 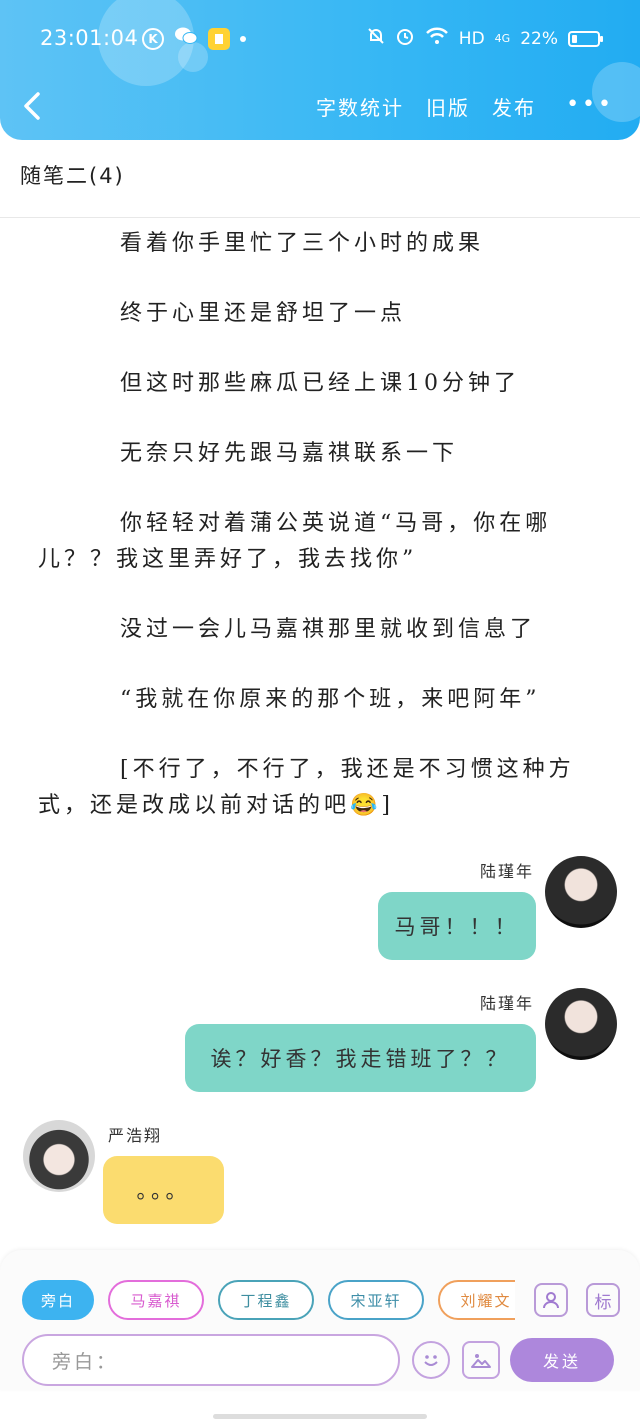 I want to click on divider, so click(x=320, y=217).